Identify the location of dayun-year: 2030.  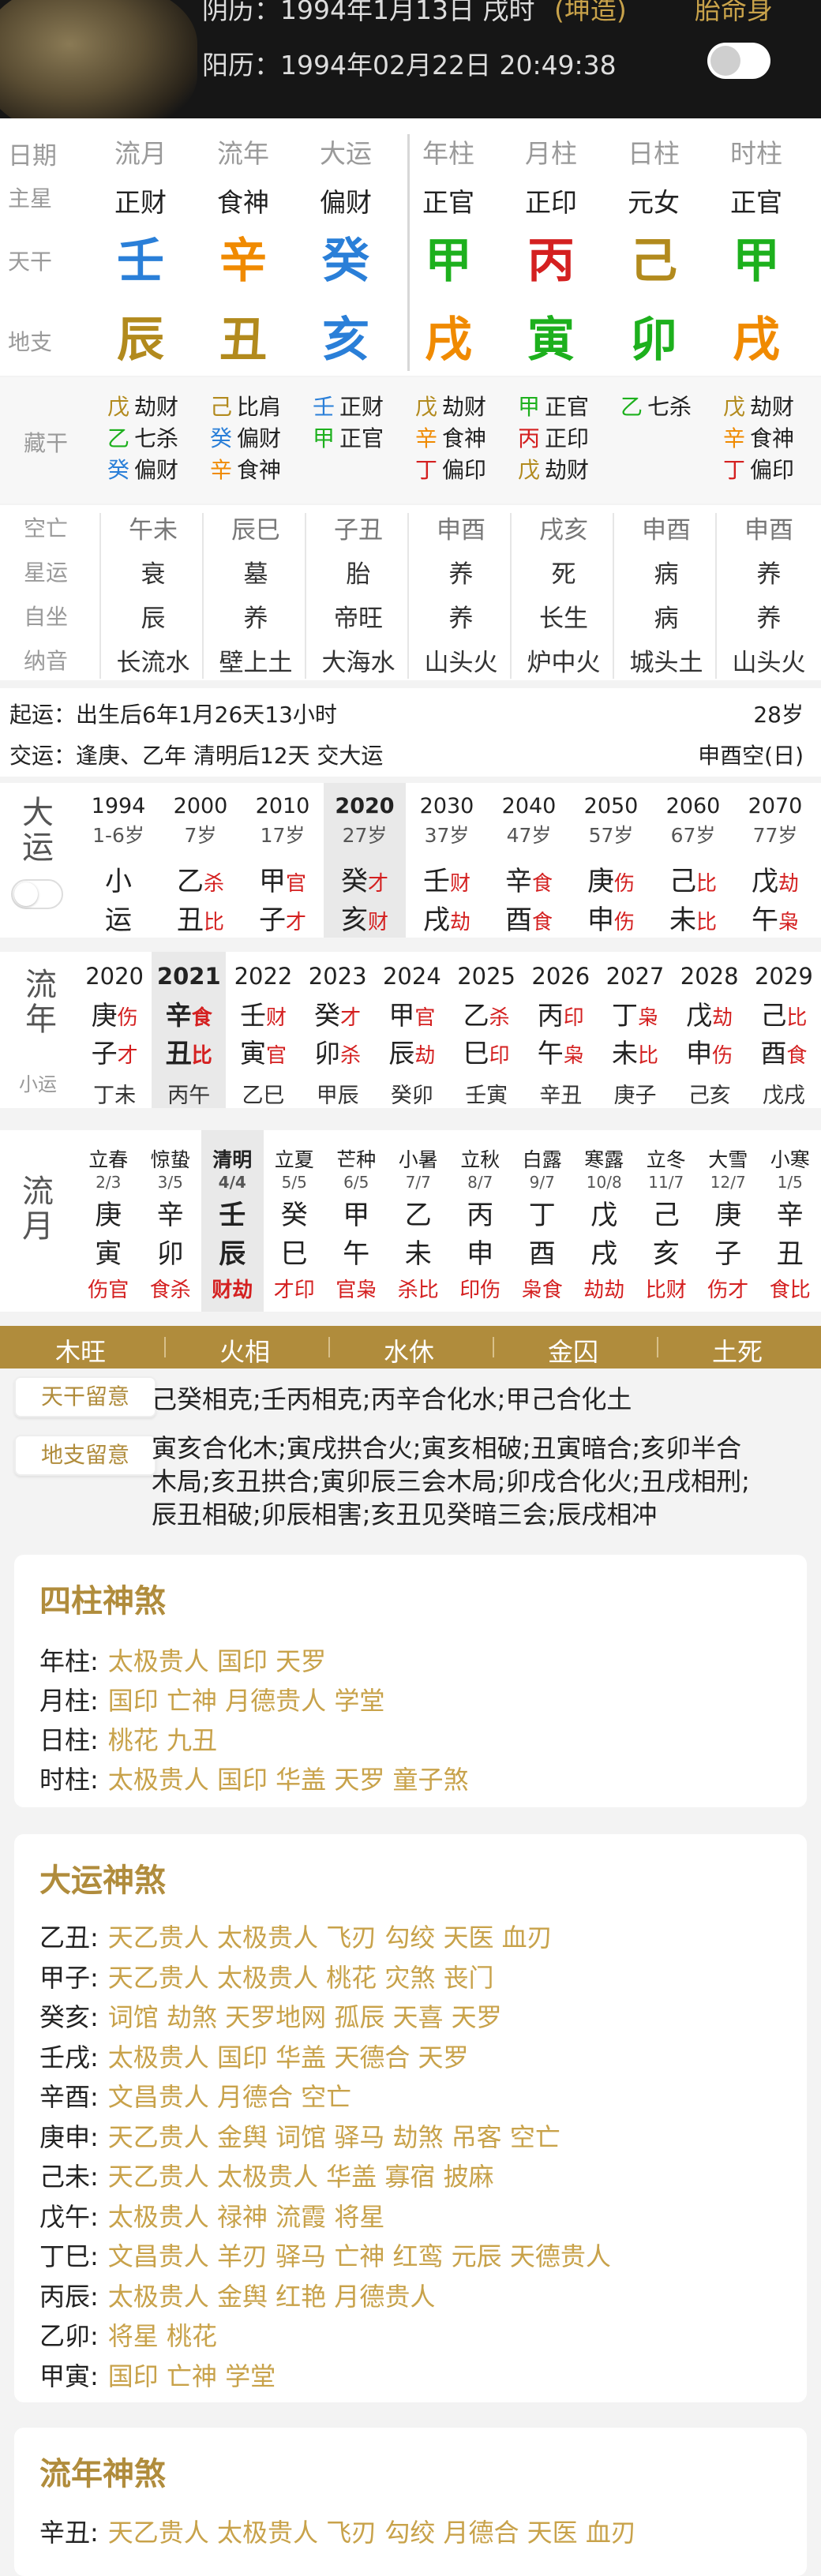
(446, 806).